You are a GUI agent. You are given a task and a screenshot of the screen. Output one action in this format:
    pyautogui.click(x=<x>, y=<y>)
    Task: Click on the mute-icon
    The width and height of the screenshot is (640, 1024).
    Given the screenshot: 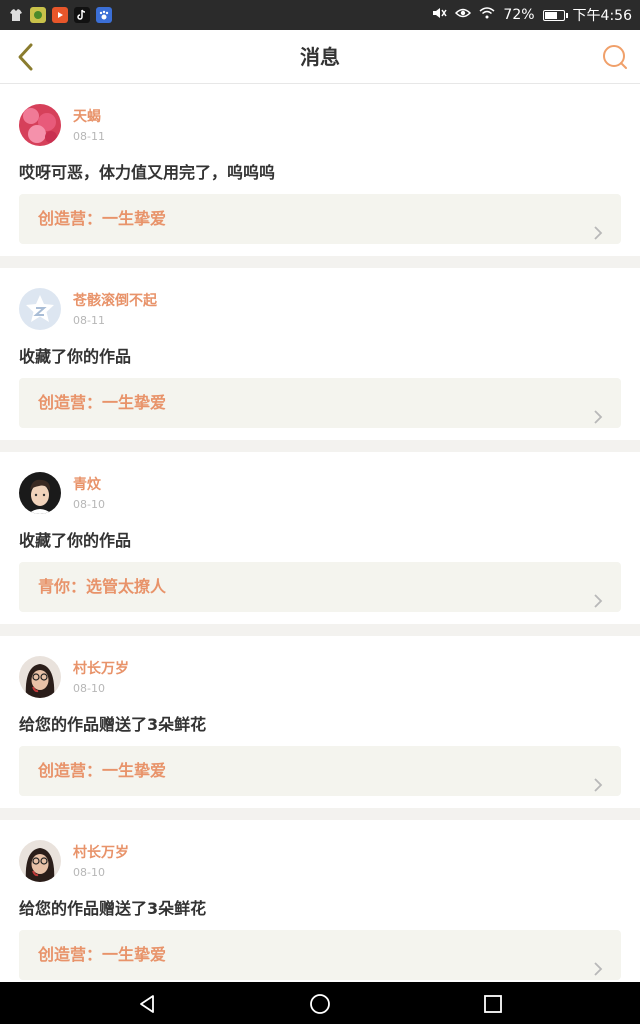 What is the action you would take?
    pyautogui.click(x=439, y=15)
    